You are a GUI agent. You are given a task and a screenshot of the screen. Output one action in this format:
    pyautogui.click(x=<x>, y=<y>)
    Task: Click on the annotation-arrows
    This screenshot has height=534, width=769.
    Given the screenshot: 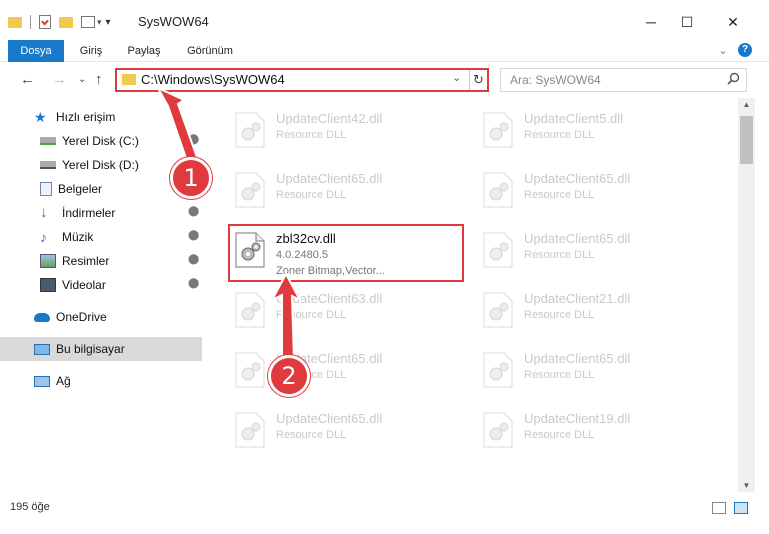 What is the action you would take?
    pyautogui.click(x=229, y=223)
    